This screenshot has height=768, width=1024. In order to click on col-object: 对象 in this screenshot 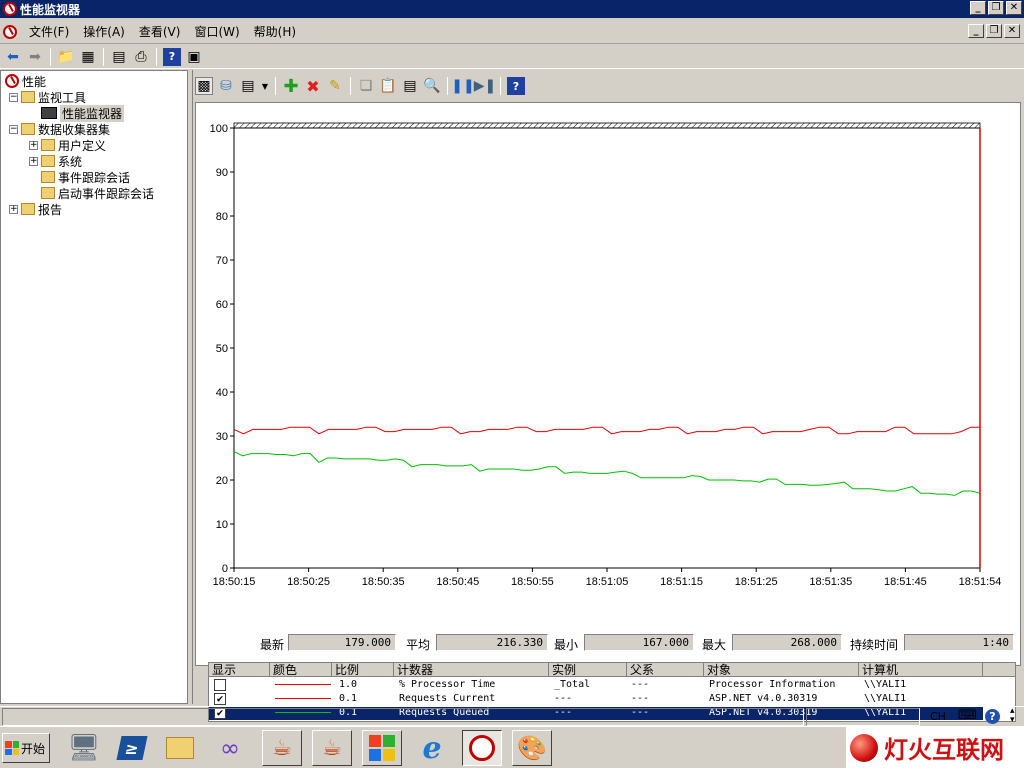, I will do `click(781, 670)`.